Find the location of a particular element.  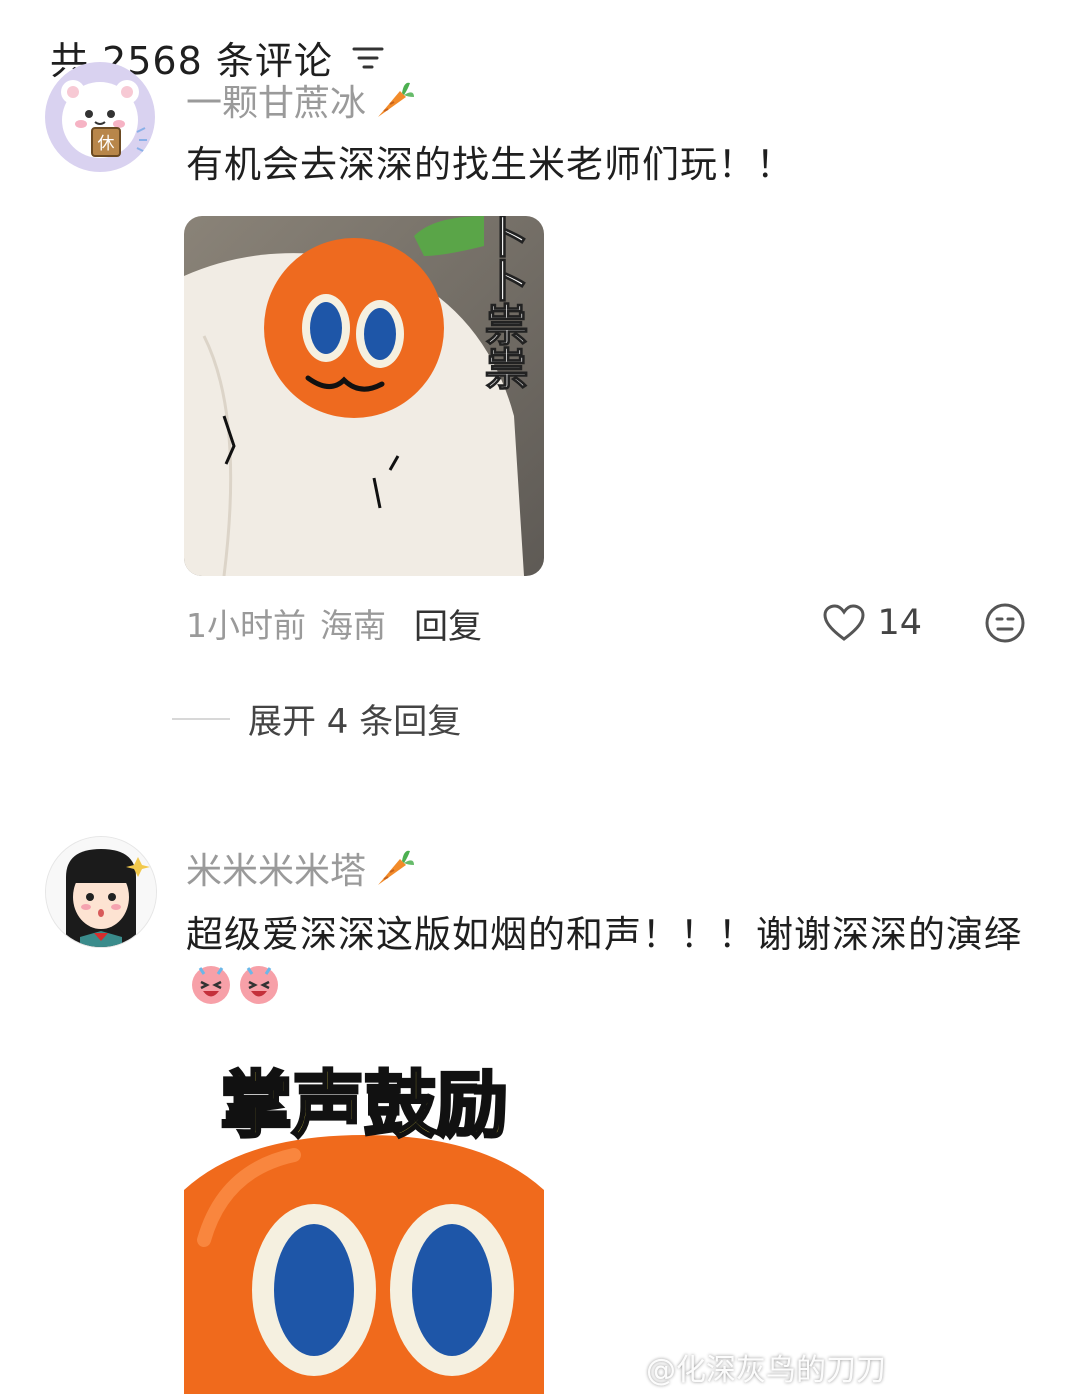

comment-text: 超级爱深深这版如烟的和声！！！谢谢深深的演绎 is located at coordinates (611, 960).